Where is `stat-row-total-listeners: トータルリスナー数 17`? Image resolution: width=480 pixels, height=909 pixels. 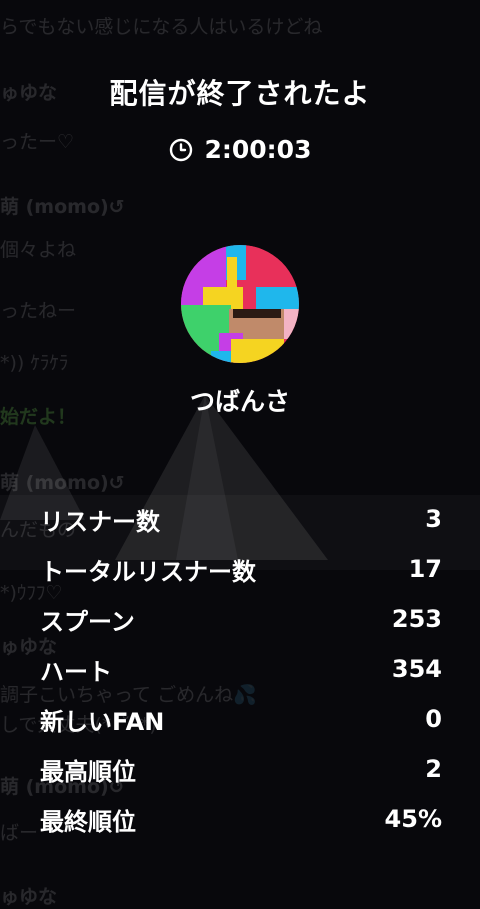
stat-row-total-listeners: トータルリスナー数 17 is located at coordinates (241, 569).